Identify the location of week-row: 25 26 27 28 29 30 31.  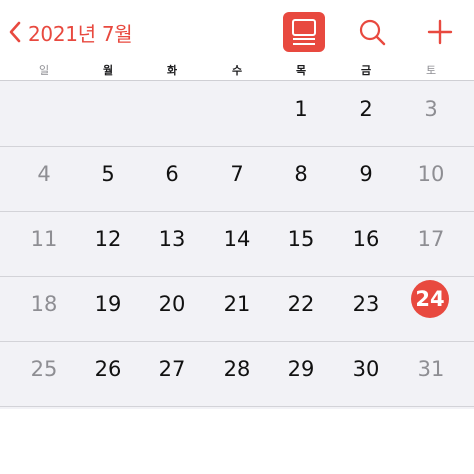
(237, 374).